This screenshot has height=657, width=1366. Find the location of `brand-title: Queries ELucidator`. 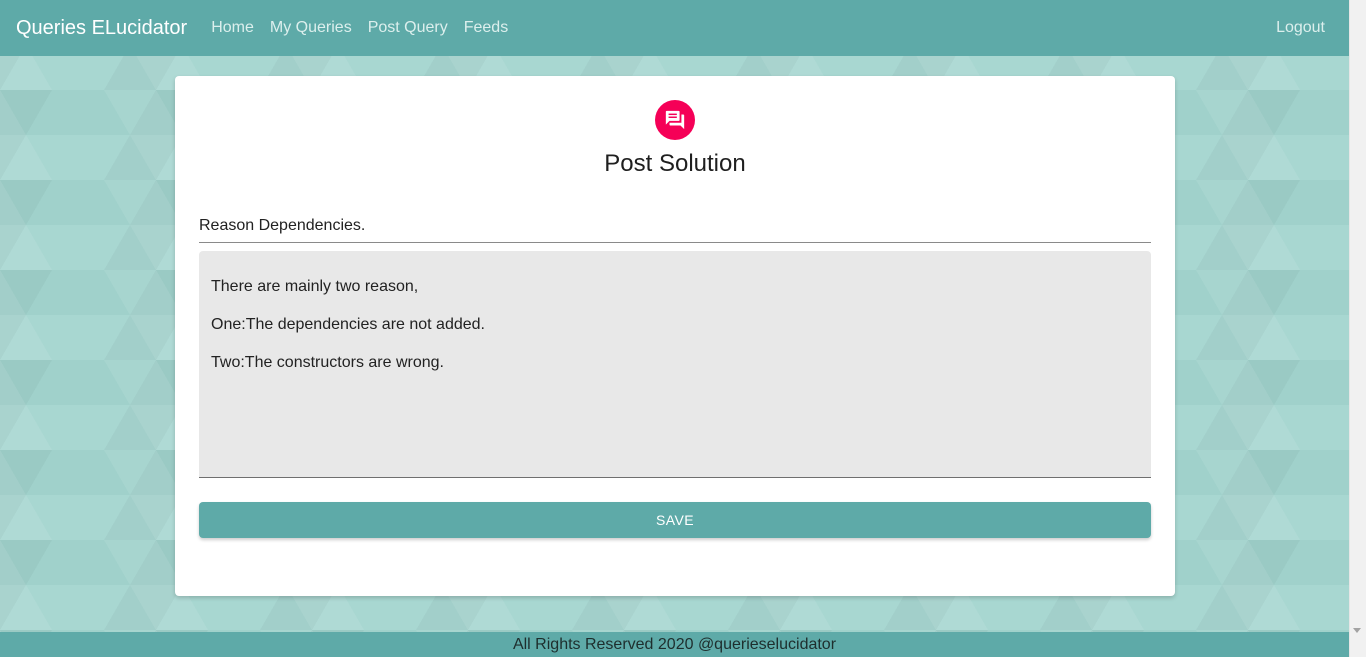

brand-title: Queries ELucidator is located at coordinates (101, 28).